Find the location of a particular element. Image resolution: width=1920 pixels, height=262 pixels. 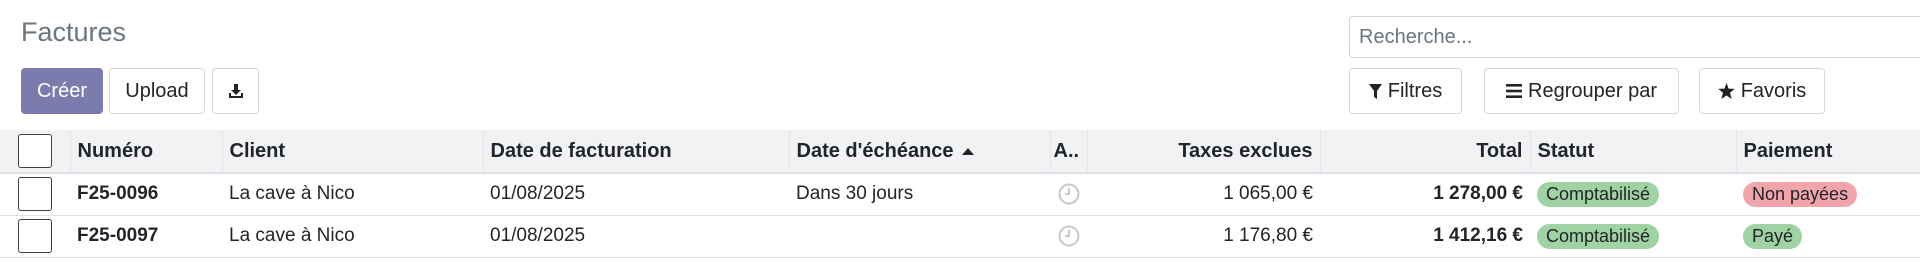

favorites-button: Favoris is located at coordinates (1762, 91).